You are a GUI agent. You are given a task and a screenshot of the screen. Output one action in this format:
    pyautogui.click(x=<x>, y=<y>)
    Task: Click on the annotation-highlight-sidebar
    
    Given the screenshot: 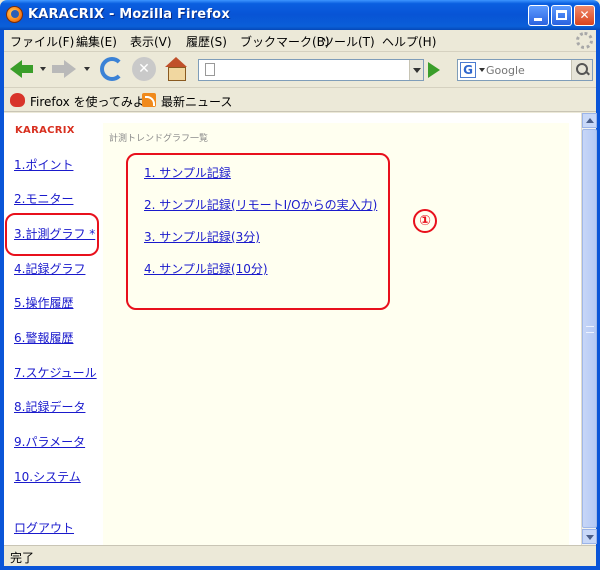 What is the action you would take?
    pyautogui.click(x=52, y=234)
    